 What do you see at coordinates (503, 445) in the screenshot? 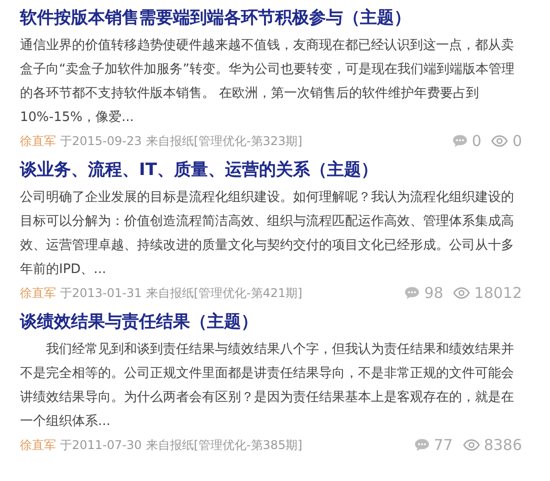
I see `view-count: 8386` at bounding box center [503, 445].